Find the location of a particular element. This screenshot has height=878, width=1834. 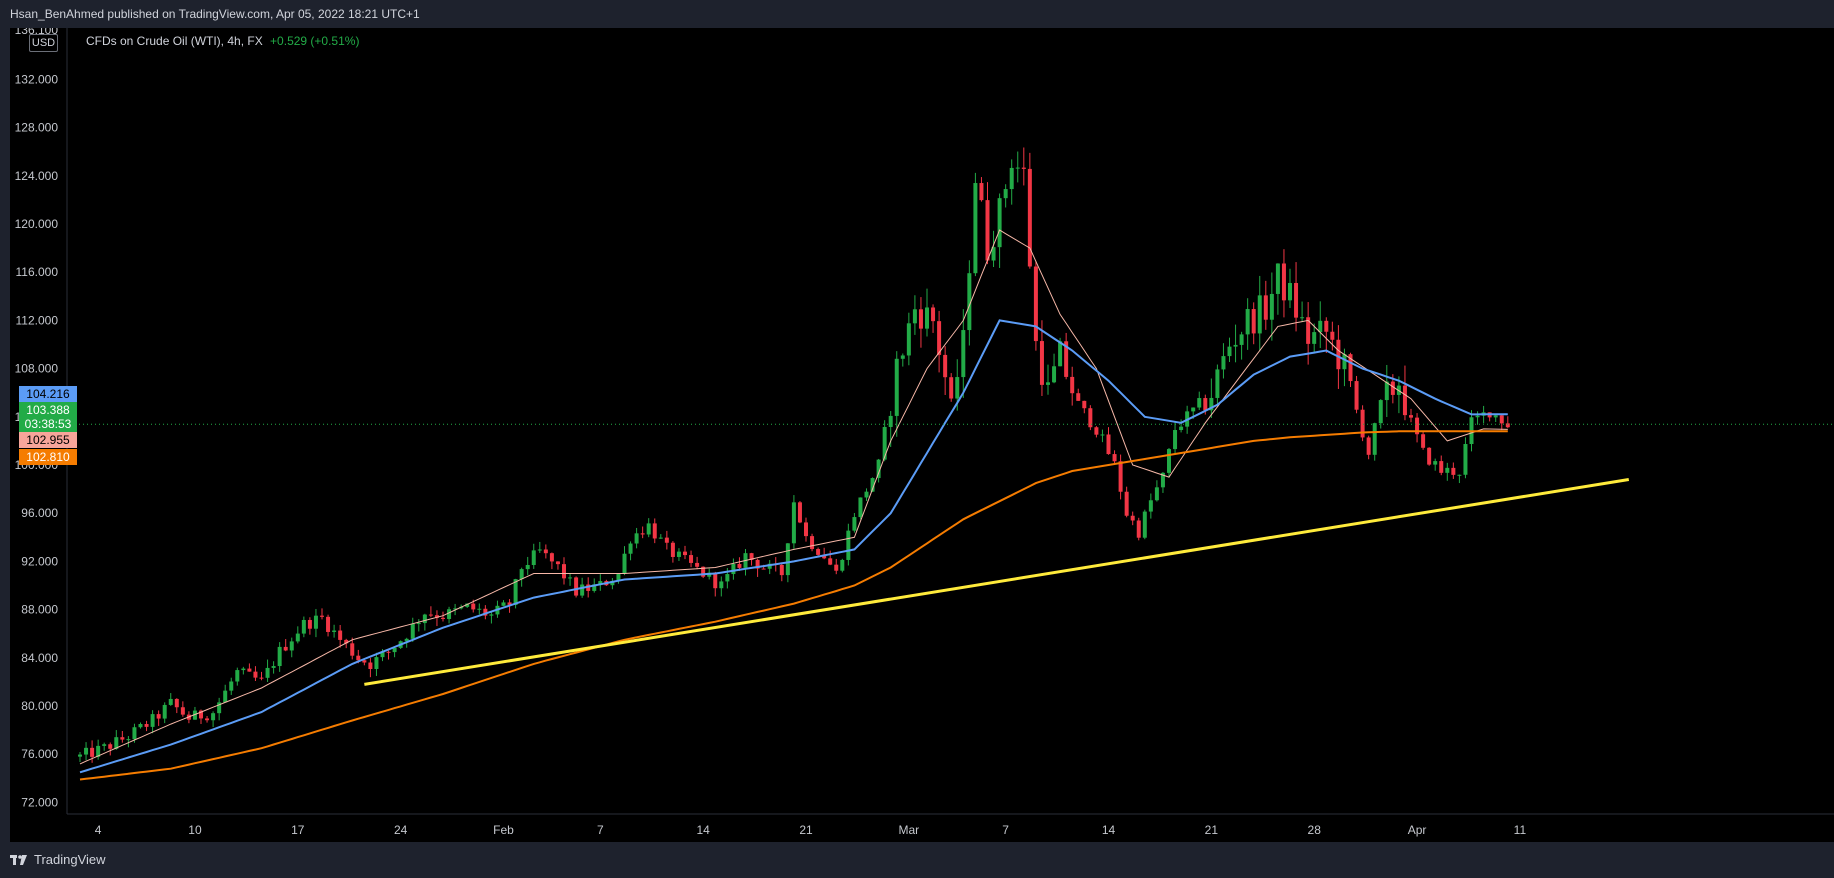

footer-bar: TradingView is located at coordinates (917, 860).